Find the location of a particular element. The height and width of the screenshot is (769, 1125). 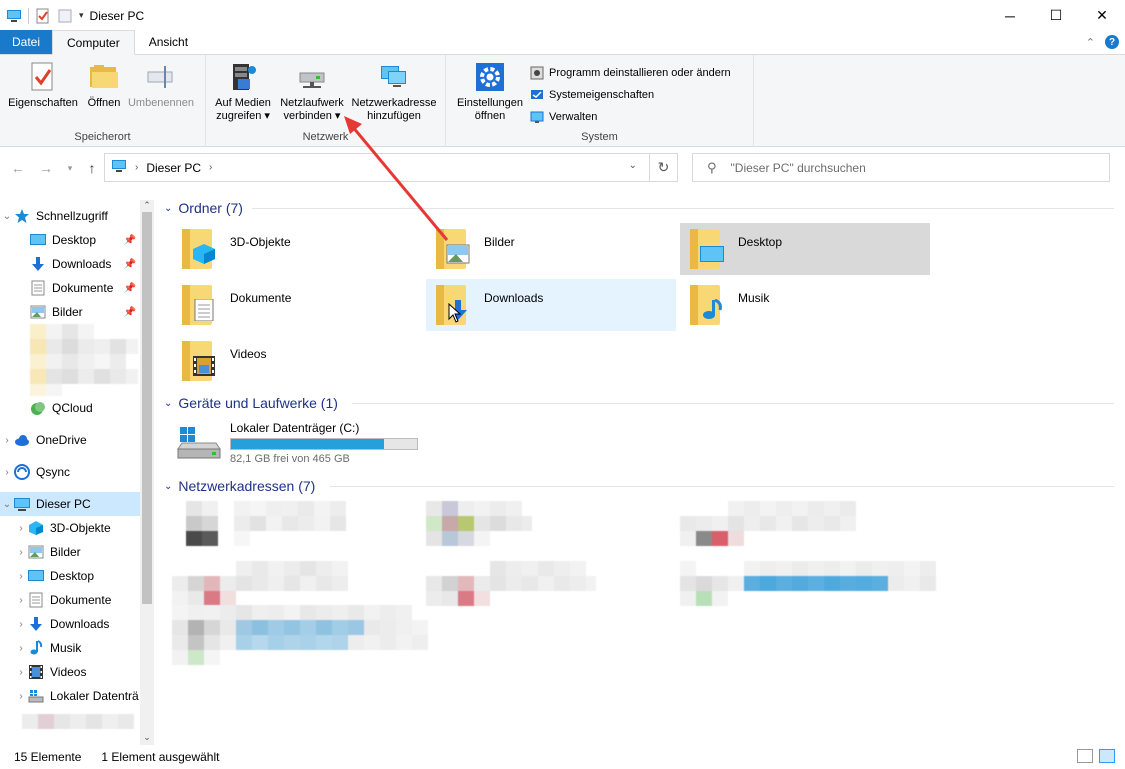

verwalten-button: Verwalten is located at coordinates (630, 117).